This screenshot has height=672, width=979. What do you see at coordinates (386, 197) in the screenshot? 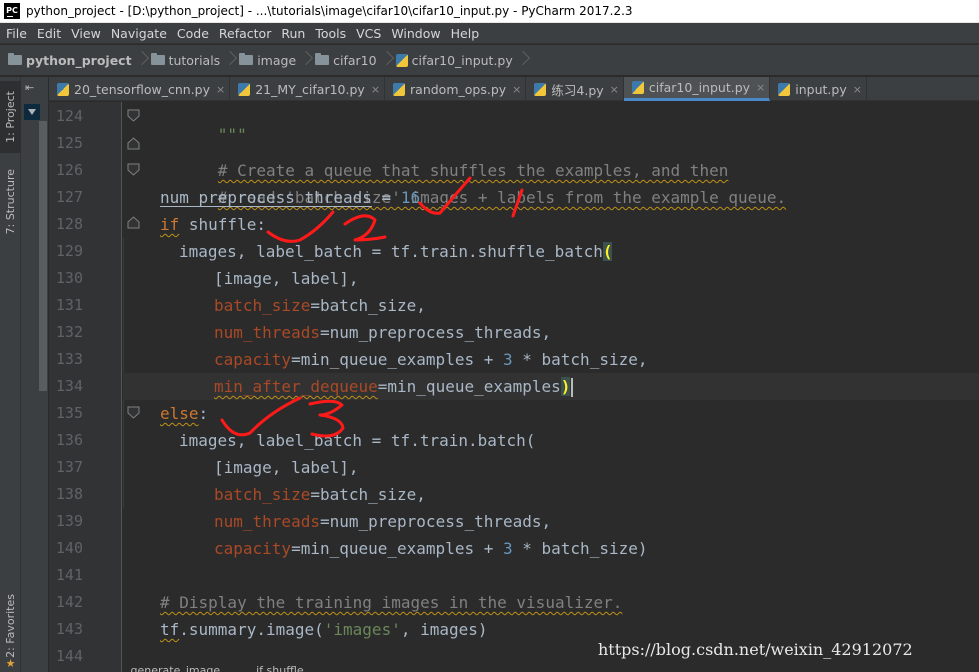
I see `operator: =` at bounding box center [386, 197].